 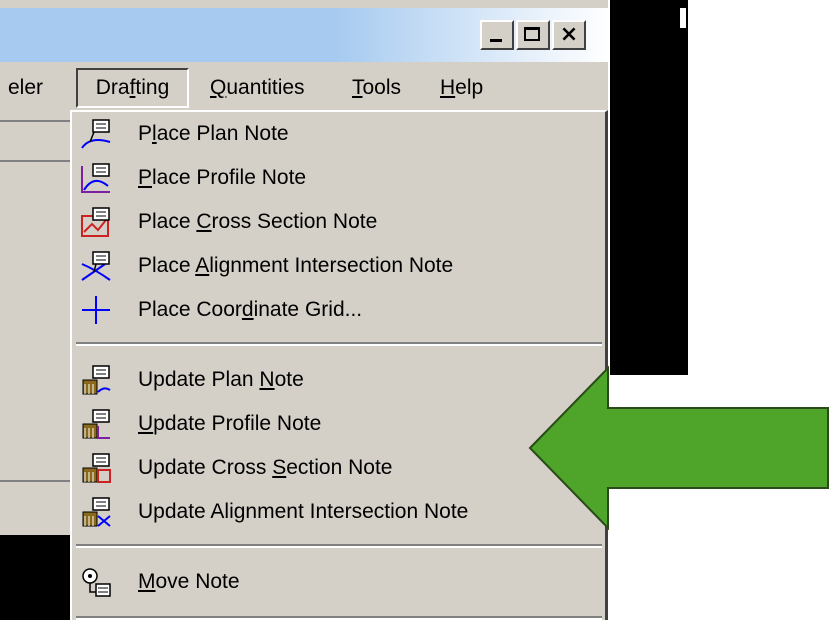 I want to click on menu-item-label: Place Cross Section Note, so click(x=258, y=221).